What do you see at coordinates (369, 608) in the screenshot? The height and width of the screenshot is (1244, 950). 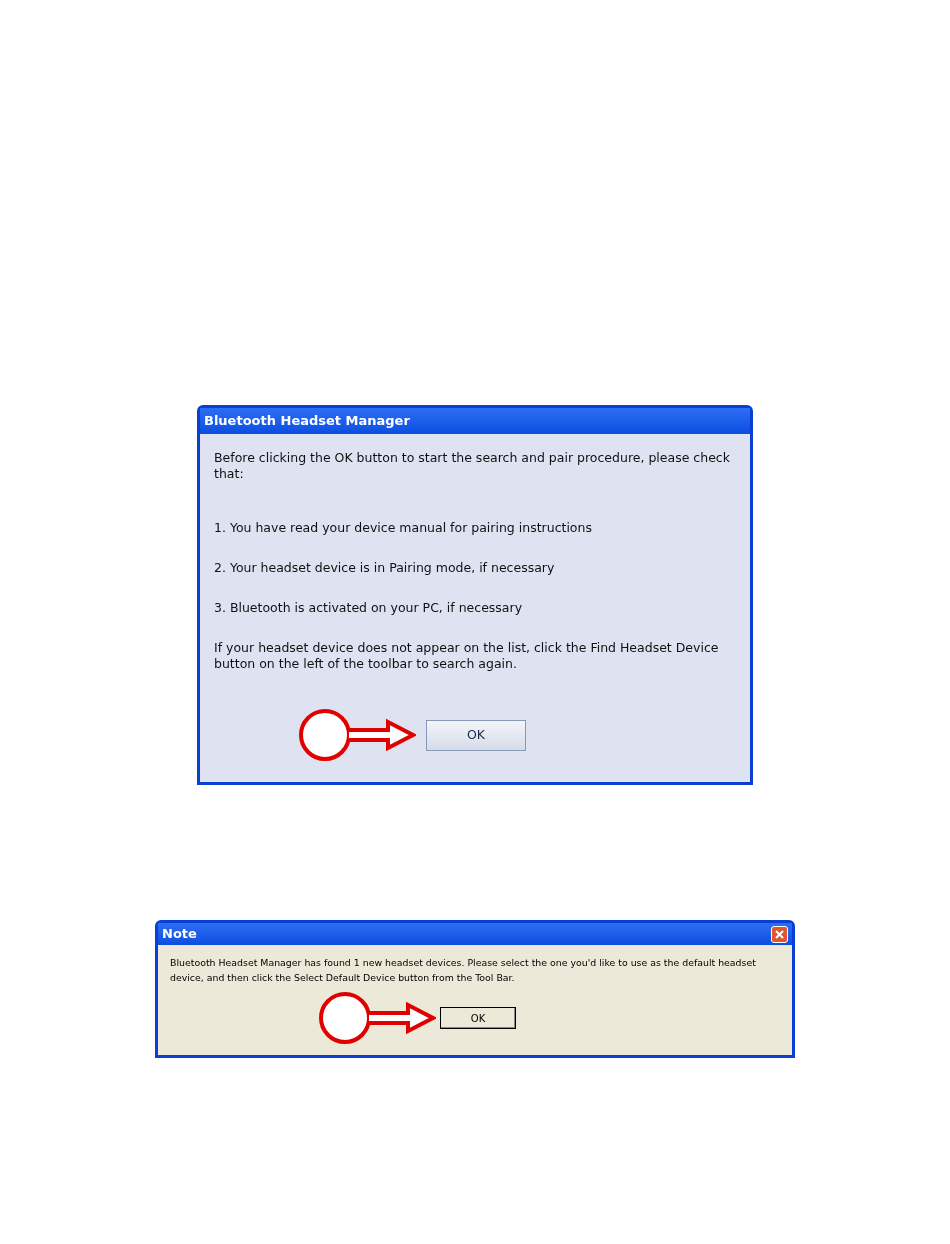 I see `message-text: 3. Bluetooth is activated on your PC, if necessary` at bounding box center [369, 608].